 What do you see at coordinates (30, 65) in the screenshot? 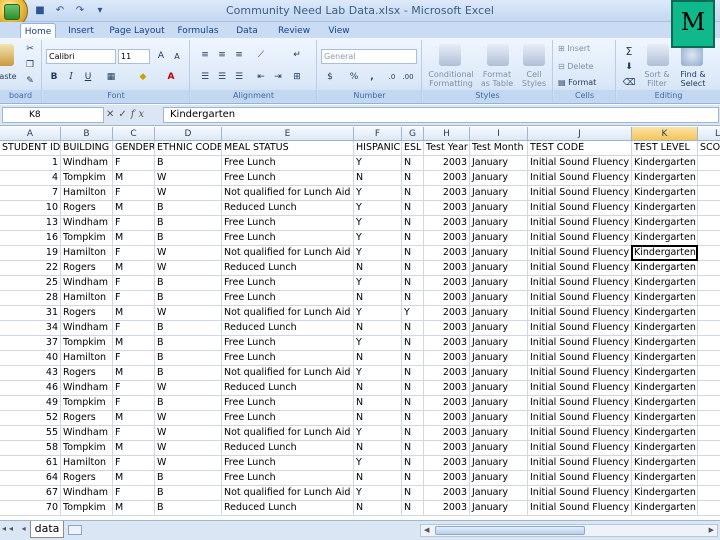
I see `copy-icon: ❐` at bounding box center [30, 65].